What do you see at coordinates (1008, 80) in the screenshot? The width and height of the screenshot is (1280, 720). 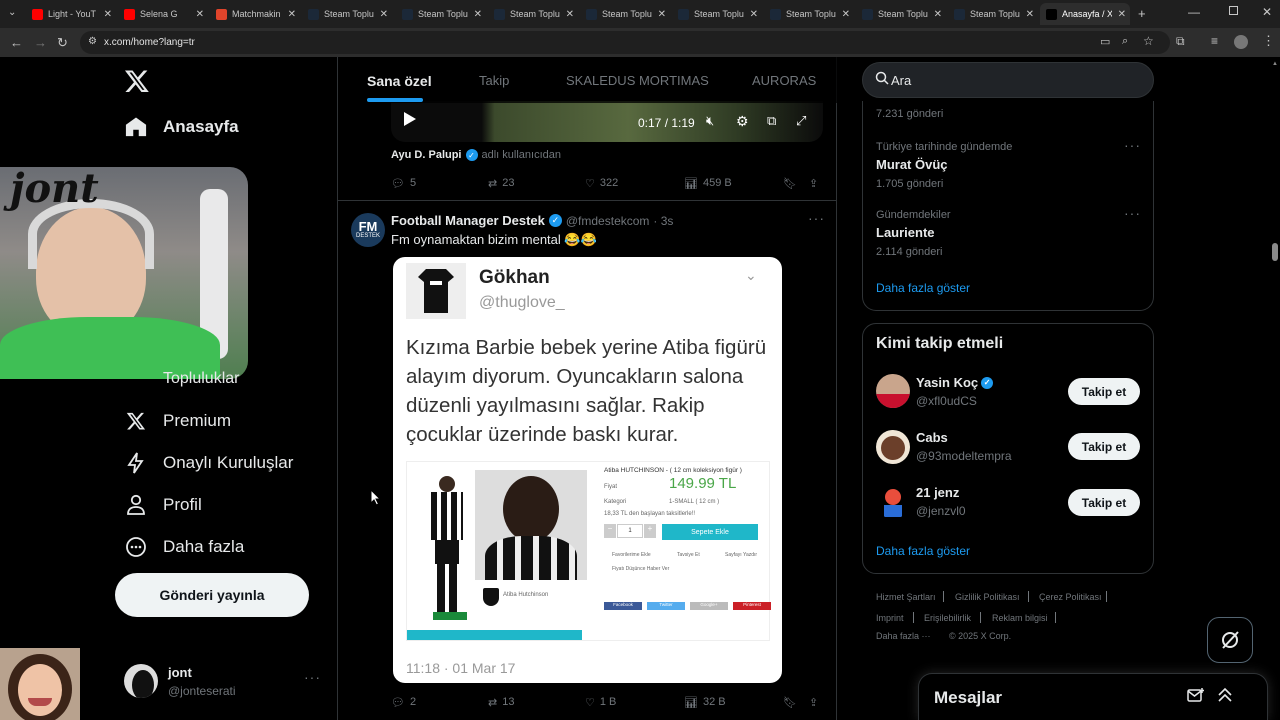 I see `search-input: Ara` at bounding box center [1008, 80].